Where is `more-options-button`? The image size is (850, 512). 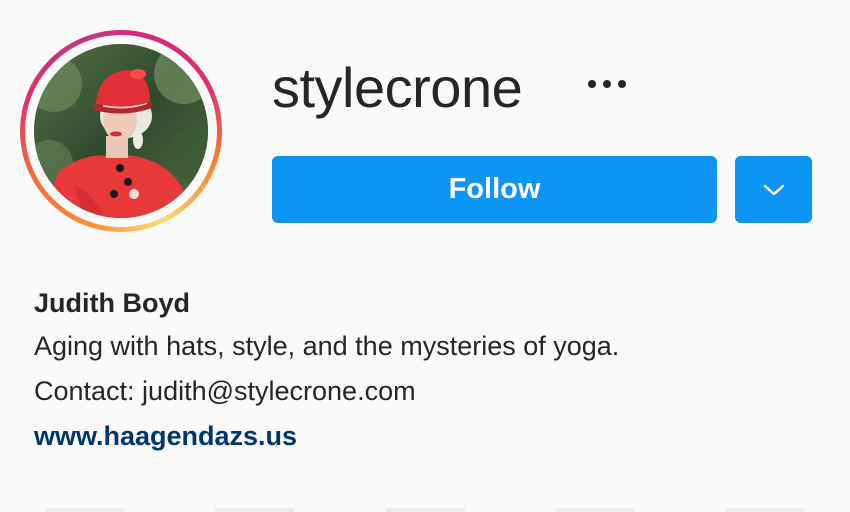
more-options-button is located at coordinates (607, 84).